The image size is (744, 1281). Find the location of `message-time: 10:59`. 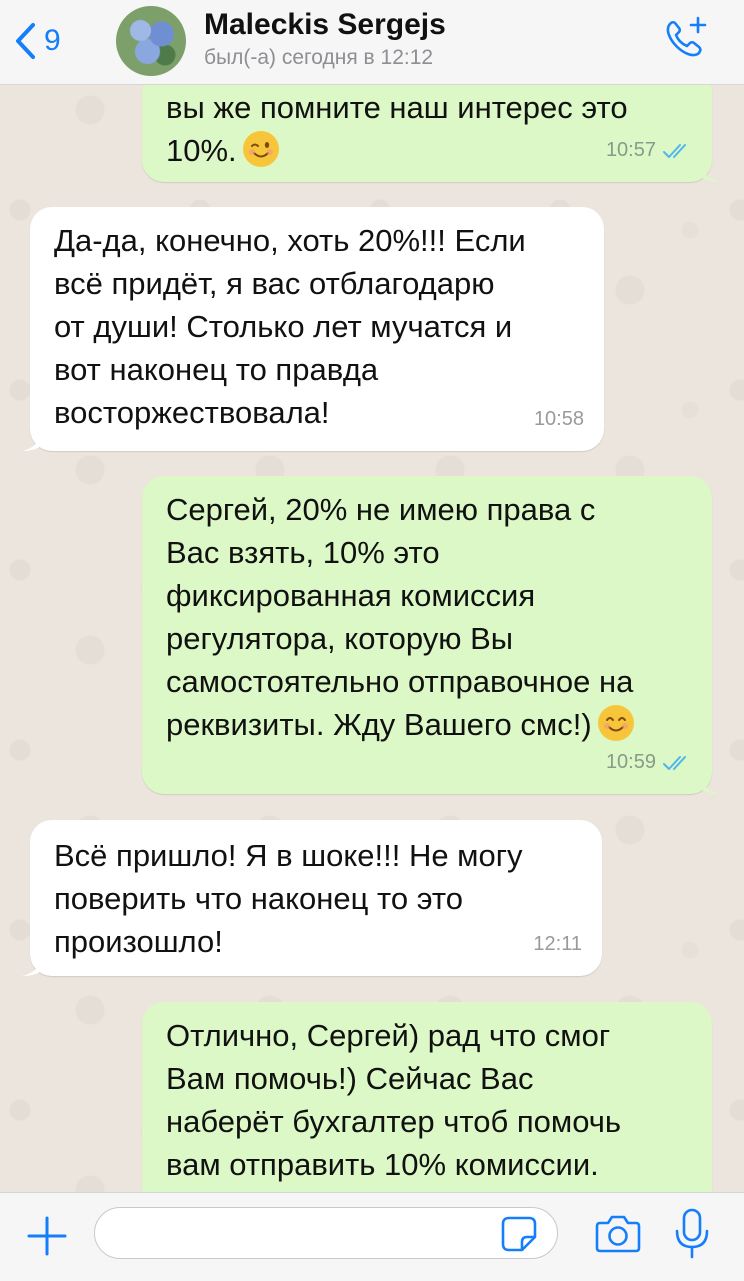

message-time: 10:59 is located at coordinates (630, 762).